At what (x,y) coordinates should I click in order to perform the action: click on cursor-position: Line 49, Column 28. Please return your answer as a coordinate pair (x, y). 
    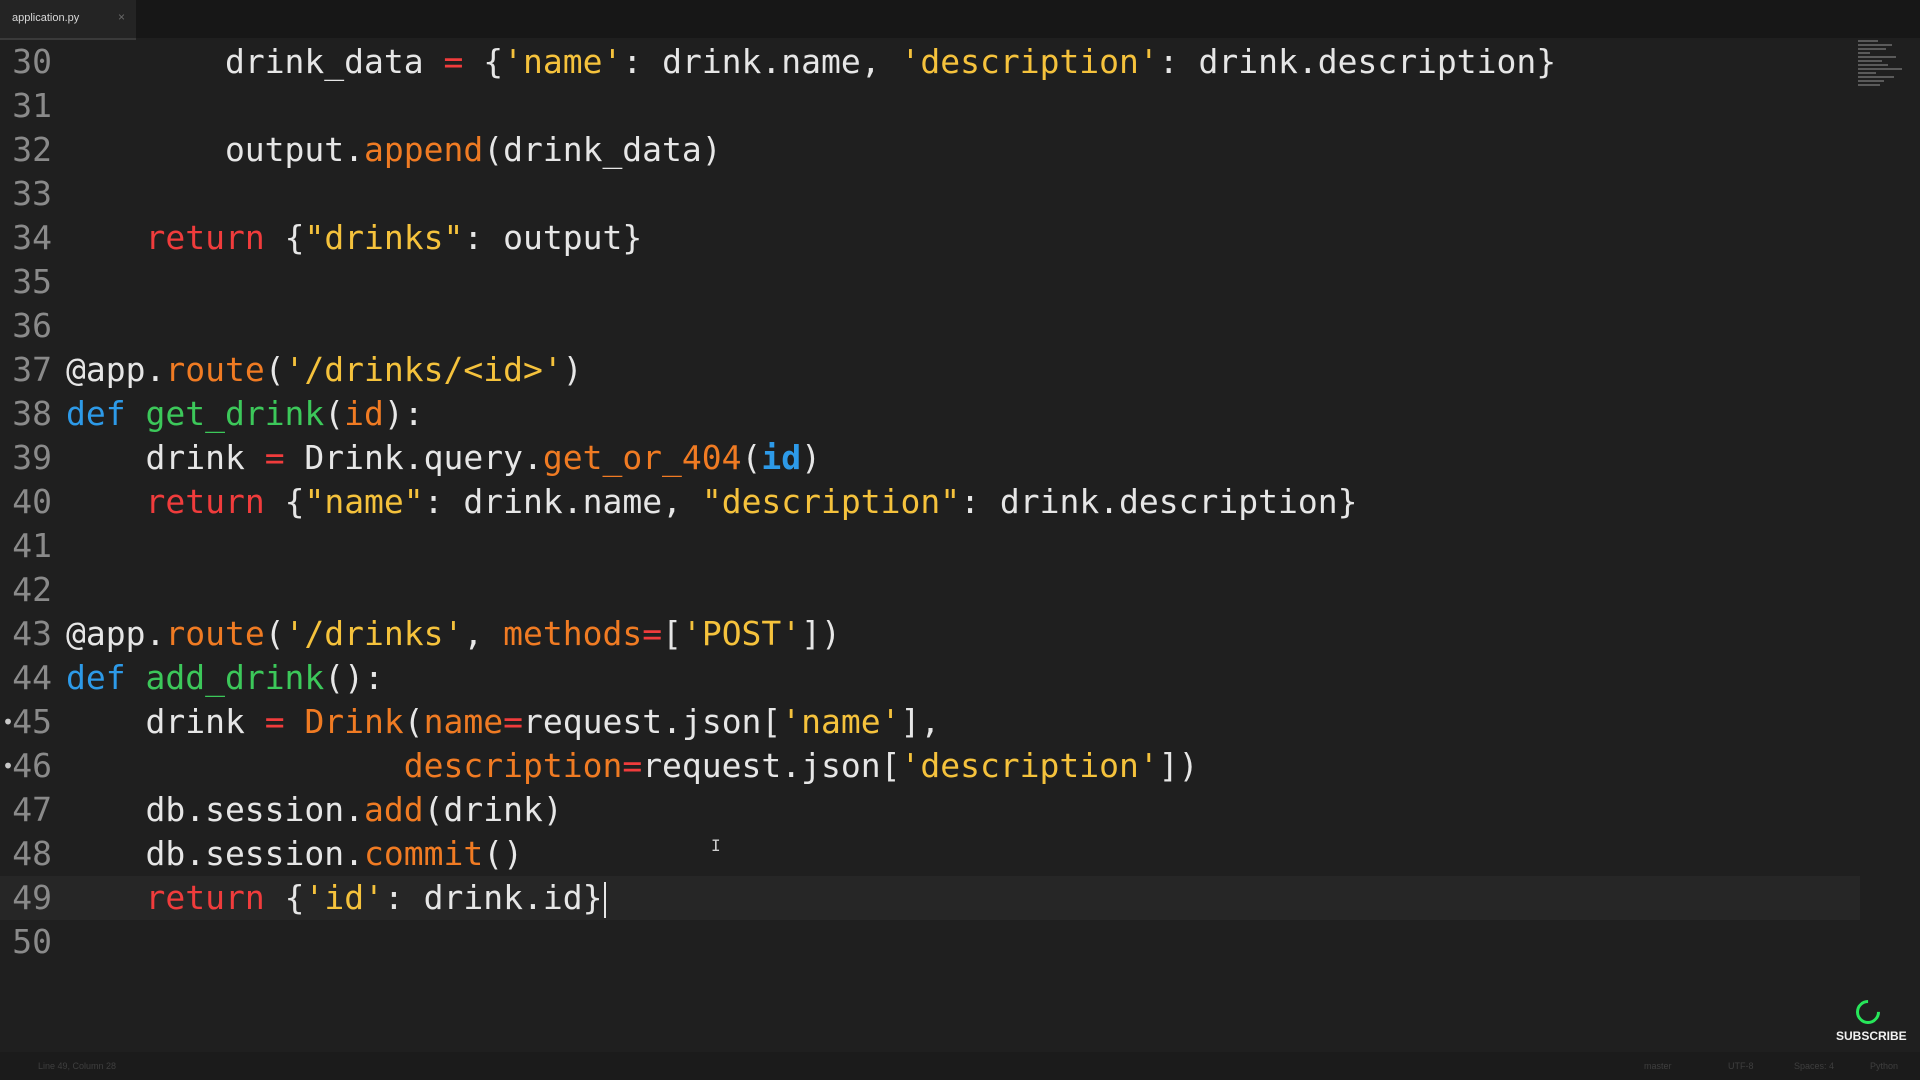
    Looking at the image, I should click on (77, 1066).